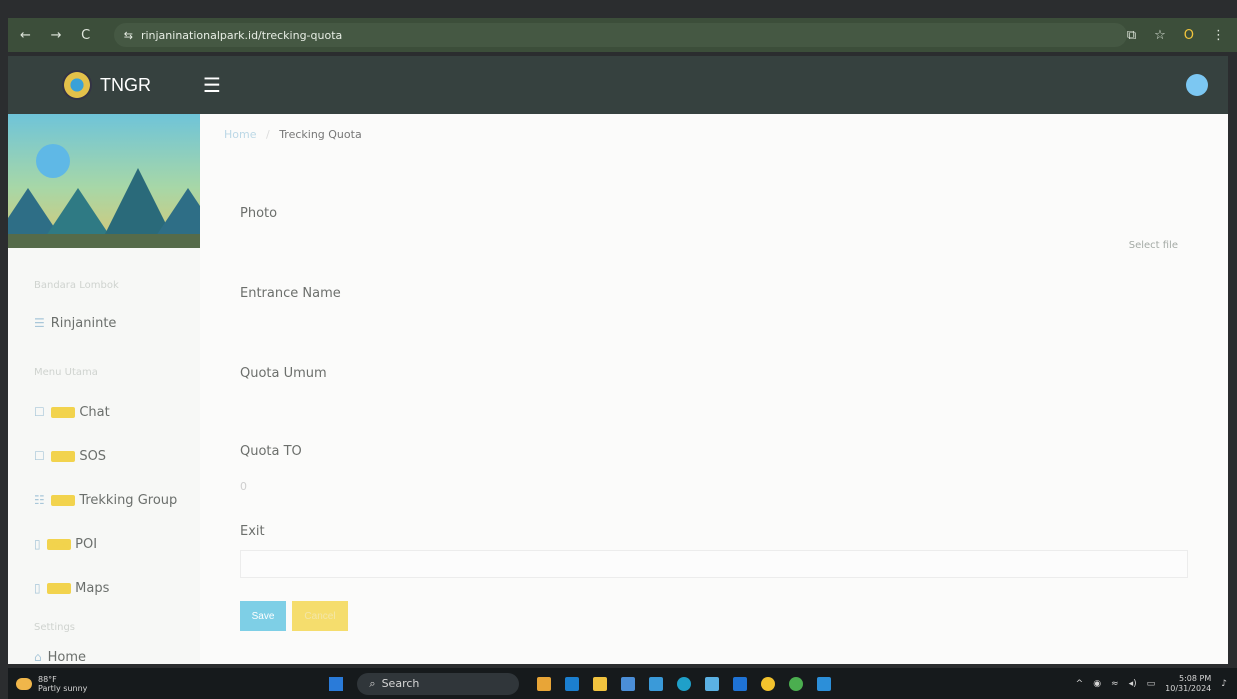 This screenshot has width=1237, height=699. What do you see at coordinates (47, 679) in the screenshot?
I see `weather-temp: 88°F` at bounding box center [47, 679].